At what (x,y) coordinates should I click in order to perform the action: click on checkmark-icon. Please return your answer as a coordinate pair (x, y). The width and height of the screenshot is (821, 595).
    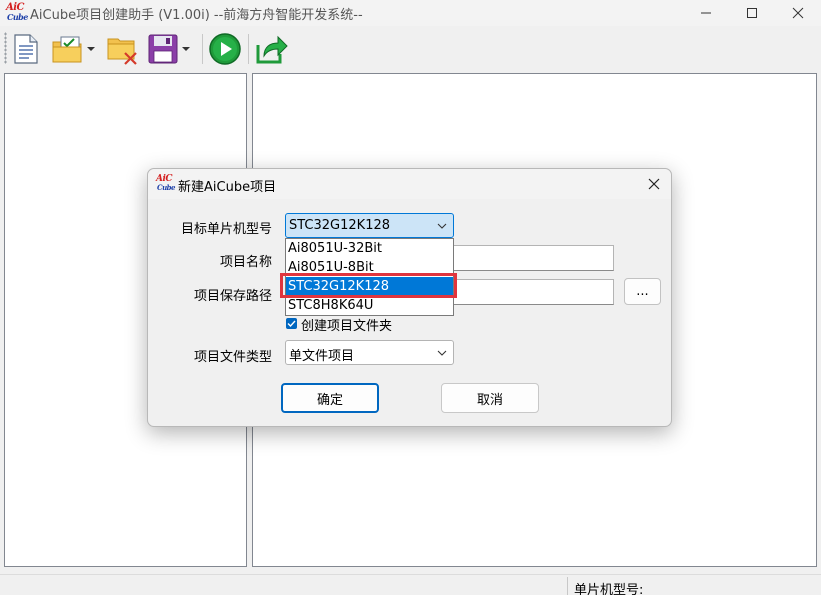
    Looking at the image, I should click on (291, 324).